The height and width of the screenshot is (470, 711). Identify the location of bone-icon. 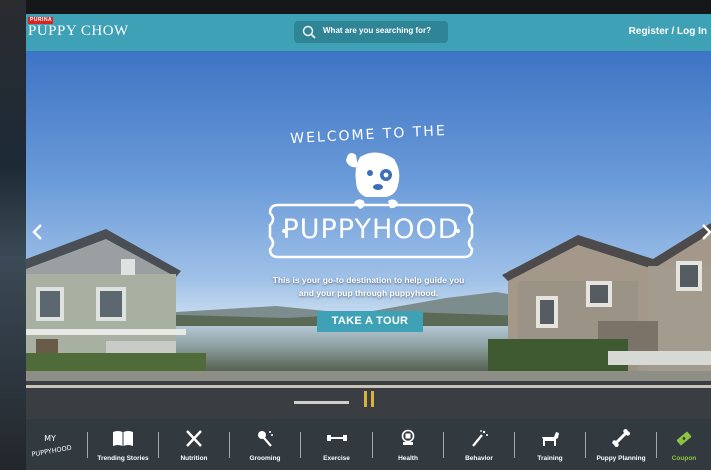
(621, 438).